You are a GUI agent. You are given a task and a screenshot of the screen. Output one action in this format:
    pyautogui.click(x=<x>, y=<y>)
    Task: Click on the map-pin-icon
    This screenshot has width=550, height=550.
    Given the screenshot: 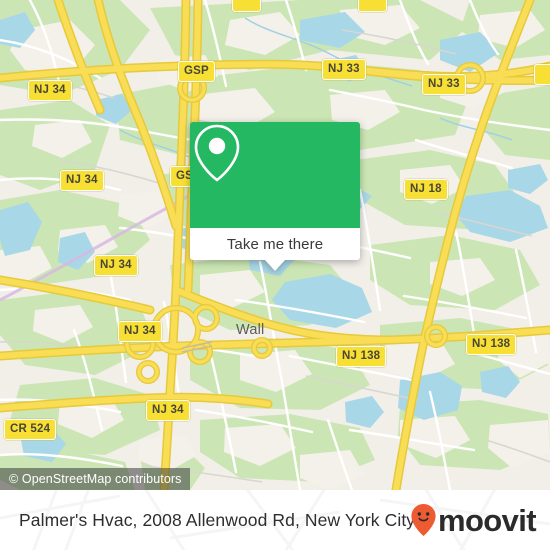 What is the action you would take?
    pyautogui.click(x=217, y=153)
    